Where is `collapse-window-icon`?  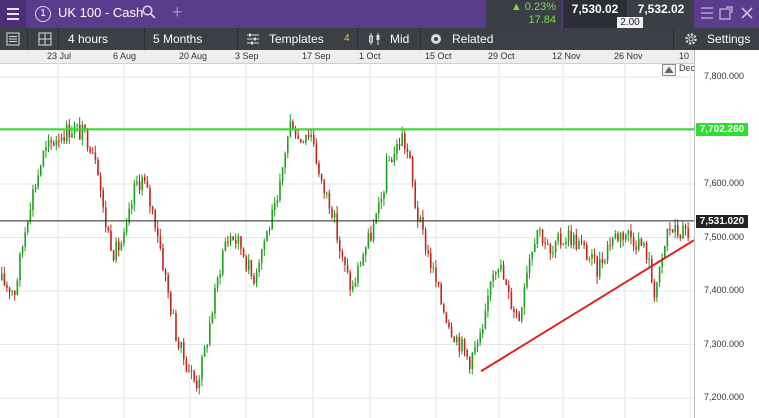 collapse-window-icon is located at coordinates (707, 13).